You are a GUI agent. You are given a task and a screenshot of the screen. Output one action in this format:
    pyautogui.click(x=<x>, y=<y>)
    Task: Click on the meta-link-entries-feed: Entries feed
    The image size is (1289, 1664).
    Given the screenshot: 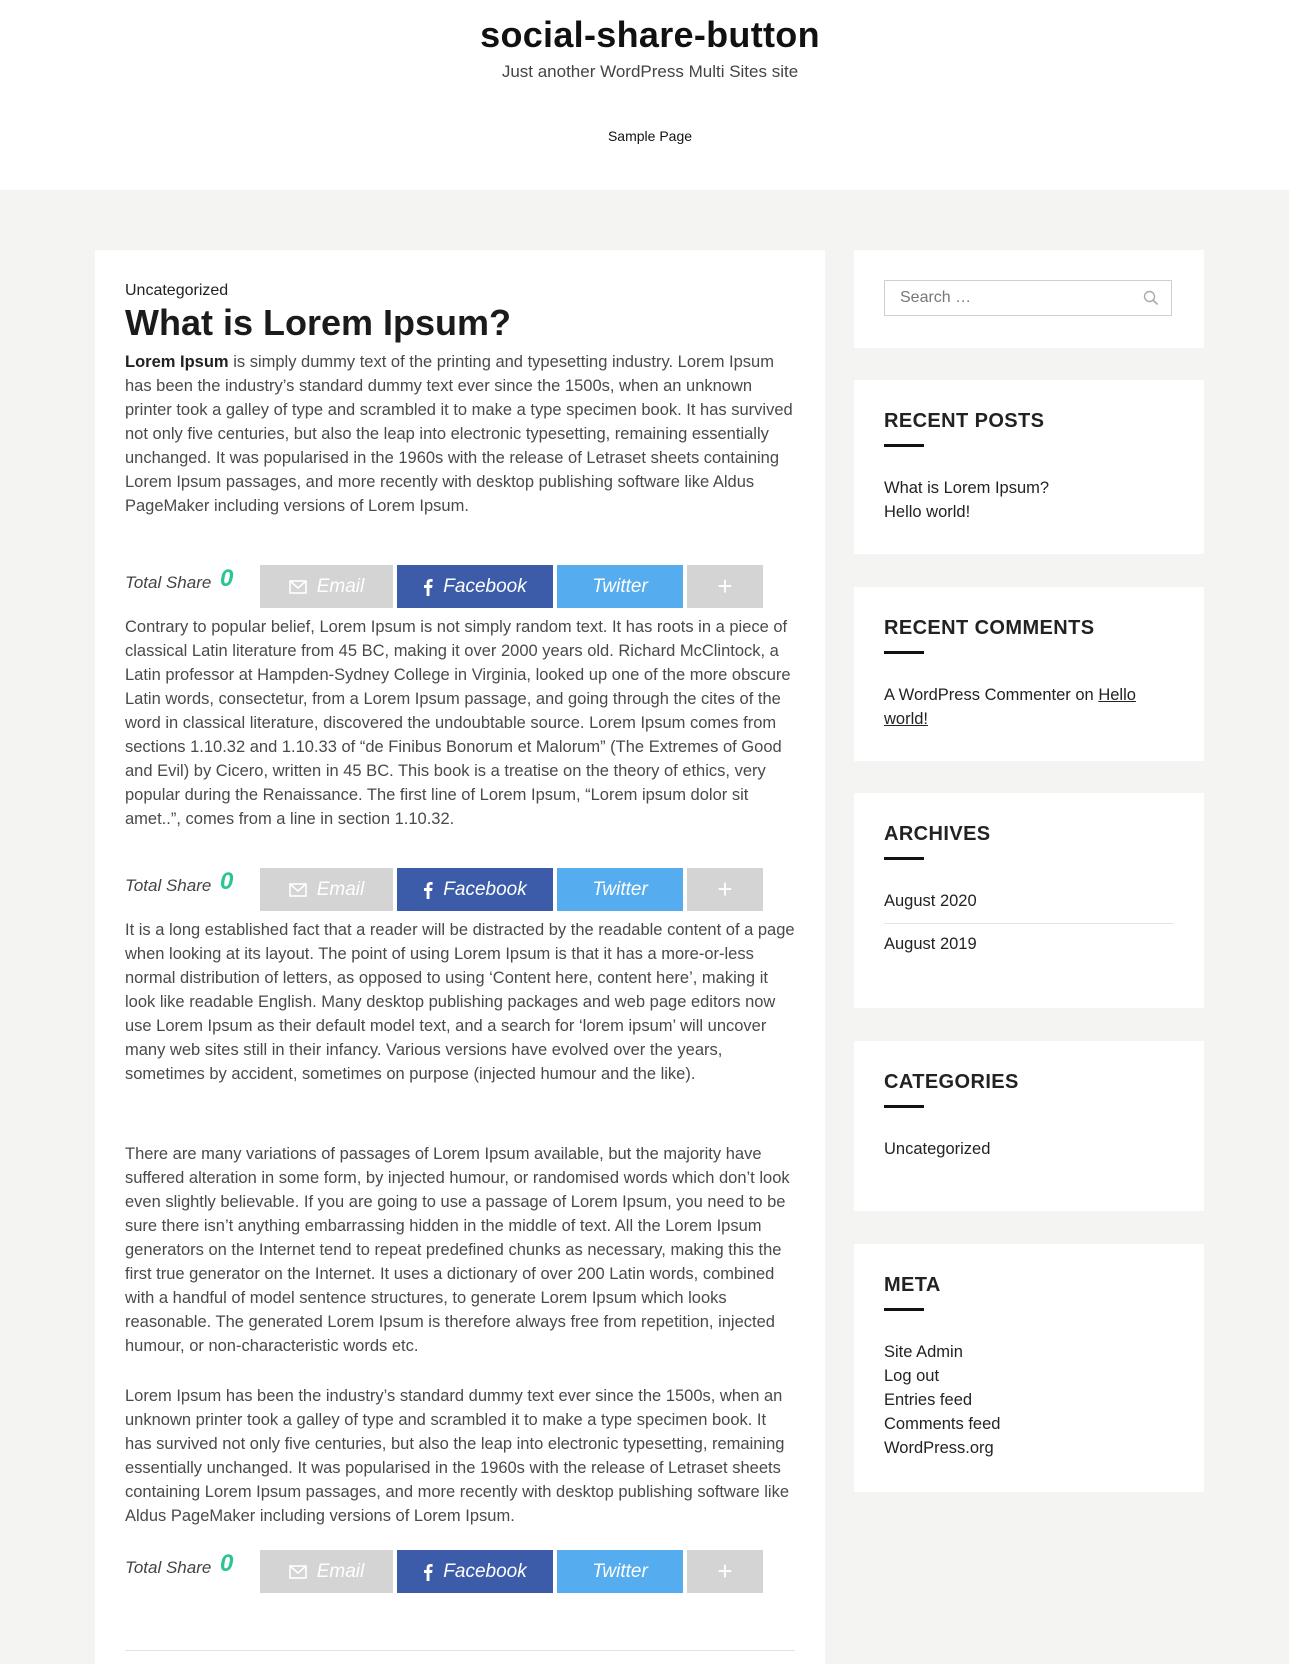 What is the action you would take?
    pyautogui.click(x=1029, y=1400)
    